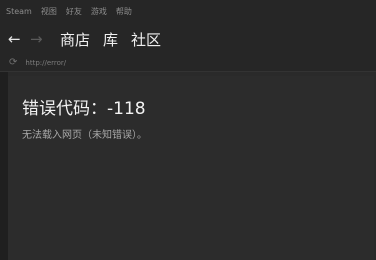 The image size is (376, 260). Describe the element at coordinates (188, 39) in the screenshot. I see `nav-bar: ← → 商店 库 社区` at that location.